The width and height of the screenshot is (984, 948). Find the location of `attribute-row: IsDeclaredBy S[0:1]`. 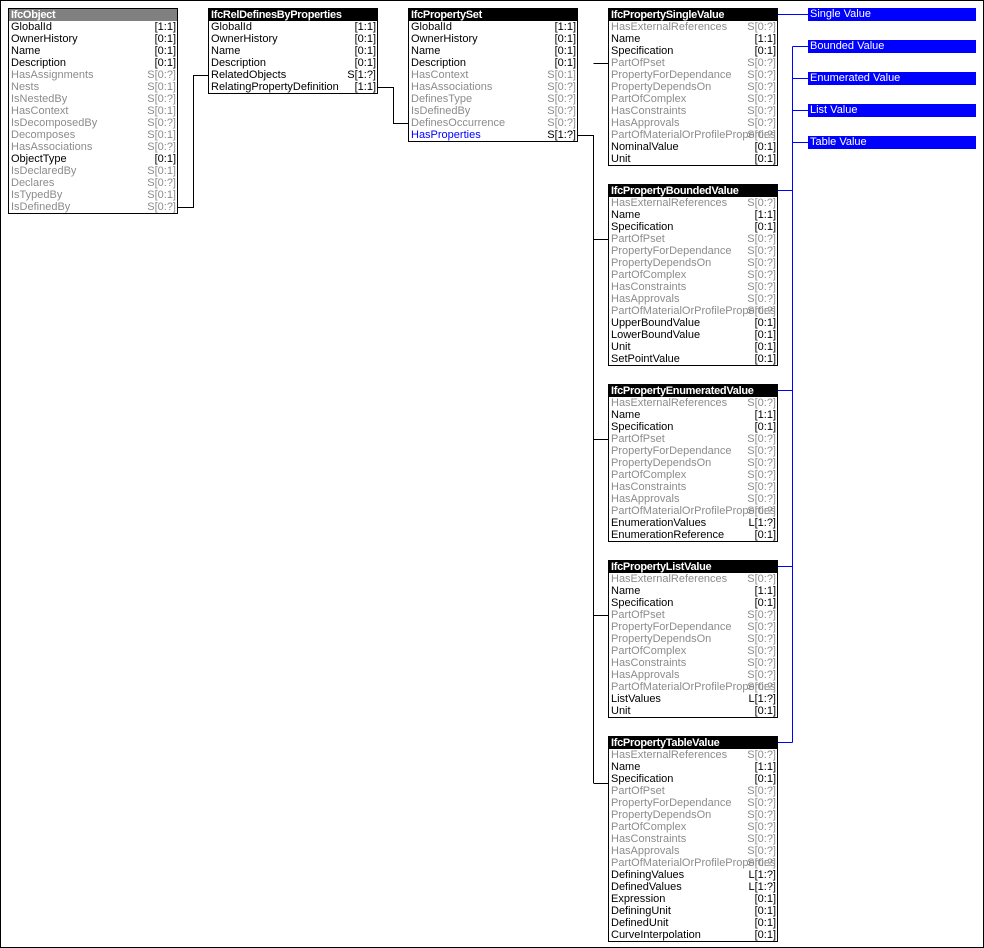

attribute-row: IsDeclaredBy S[0:1] is located at coordinates (93, 171).